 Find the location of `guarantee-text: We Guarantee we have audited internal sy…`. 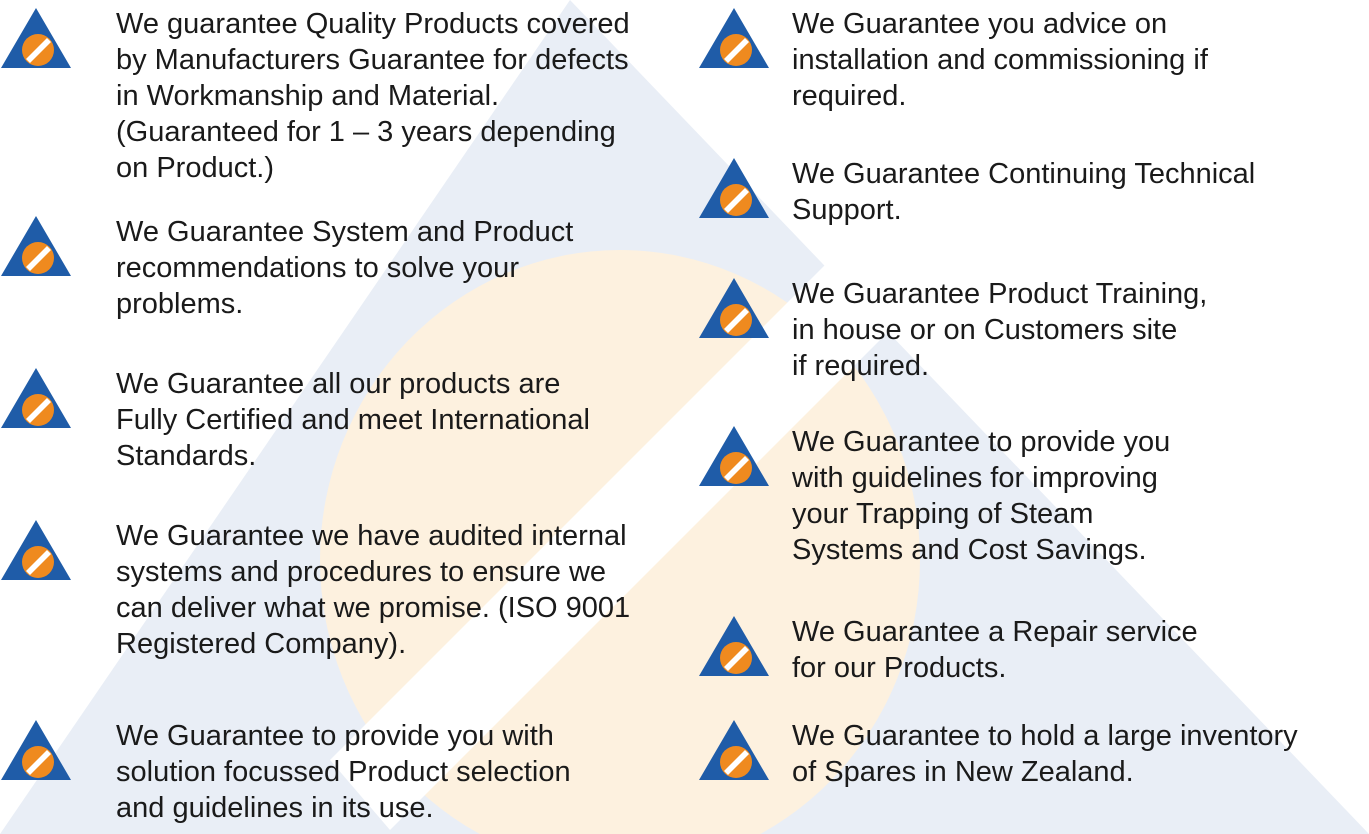

guarantee-text: We Guarantee we have audited internal sy… is located at coordinates (373, 590).